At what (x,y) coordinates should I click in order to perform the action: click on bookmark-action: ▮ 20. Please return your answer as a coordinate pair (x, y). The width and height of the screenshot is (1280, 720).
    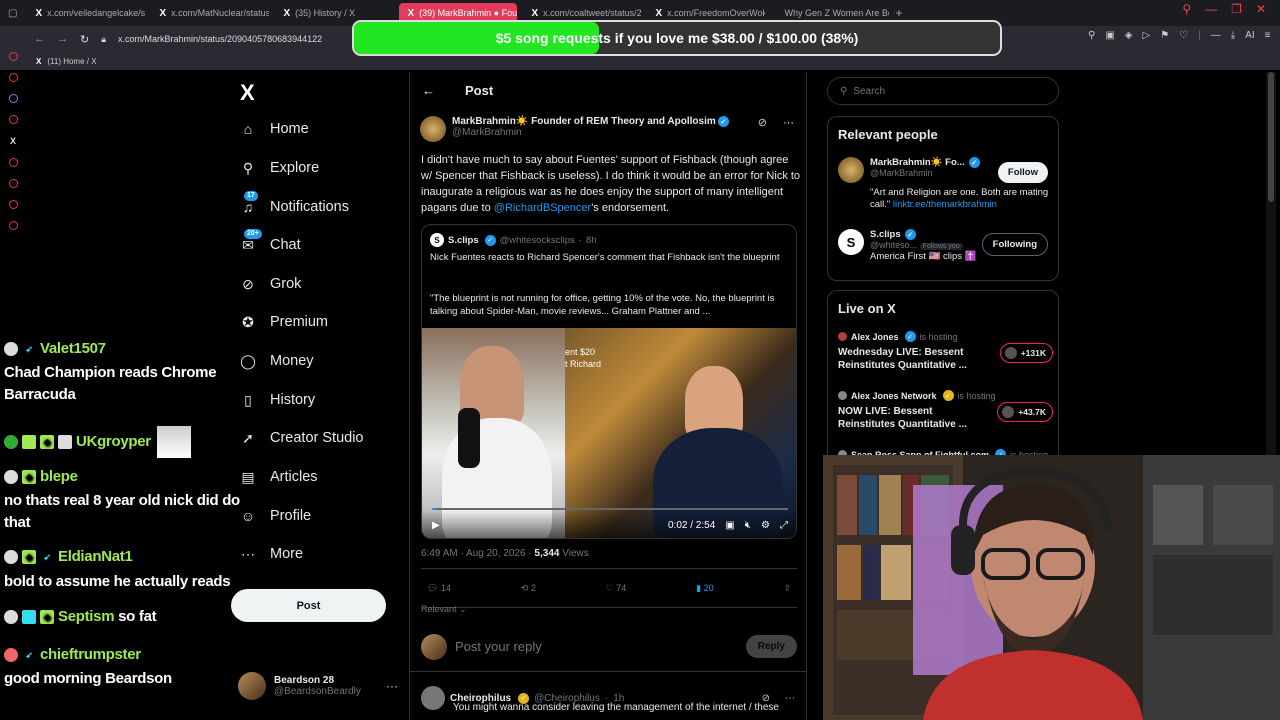
    Looking at the image, I should click on (704, 588).